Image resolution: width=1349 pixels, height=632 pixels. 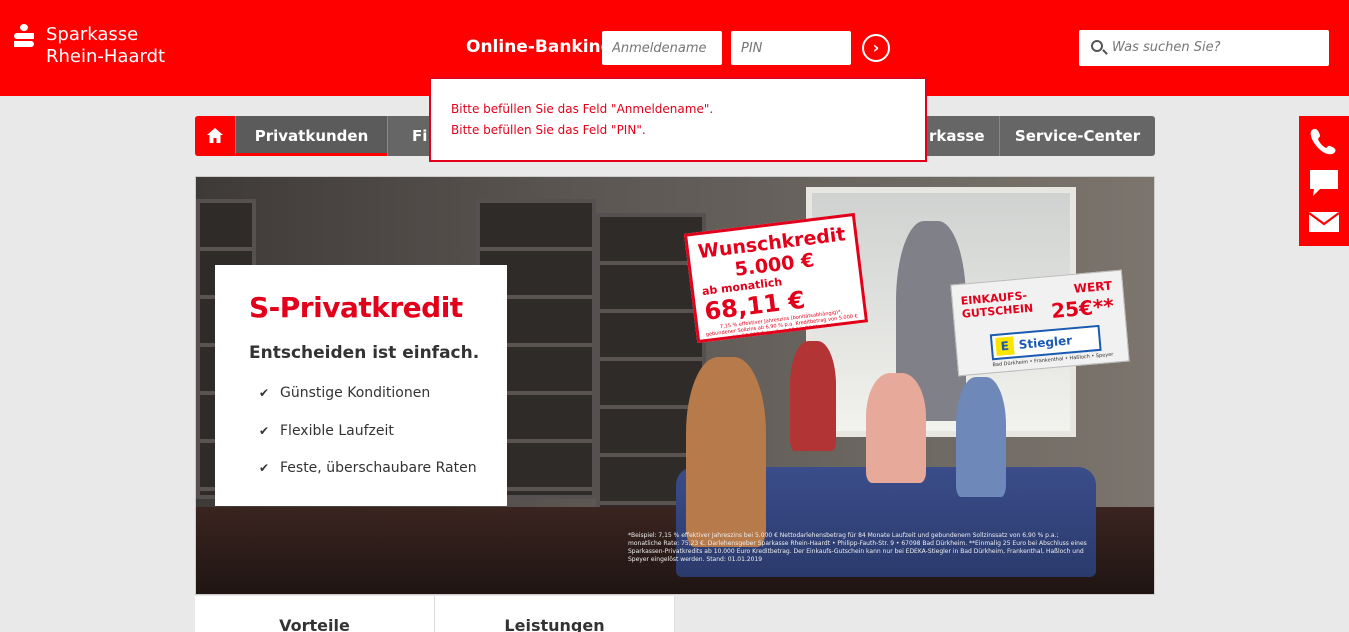 I want to click on voucher-value: 25€**, so click(x=1082, y=308).